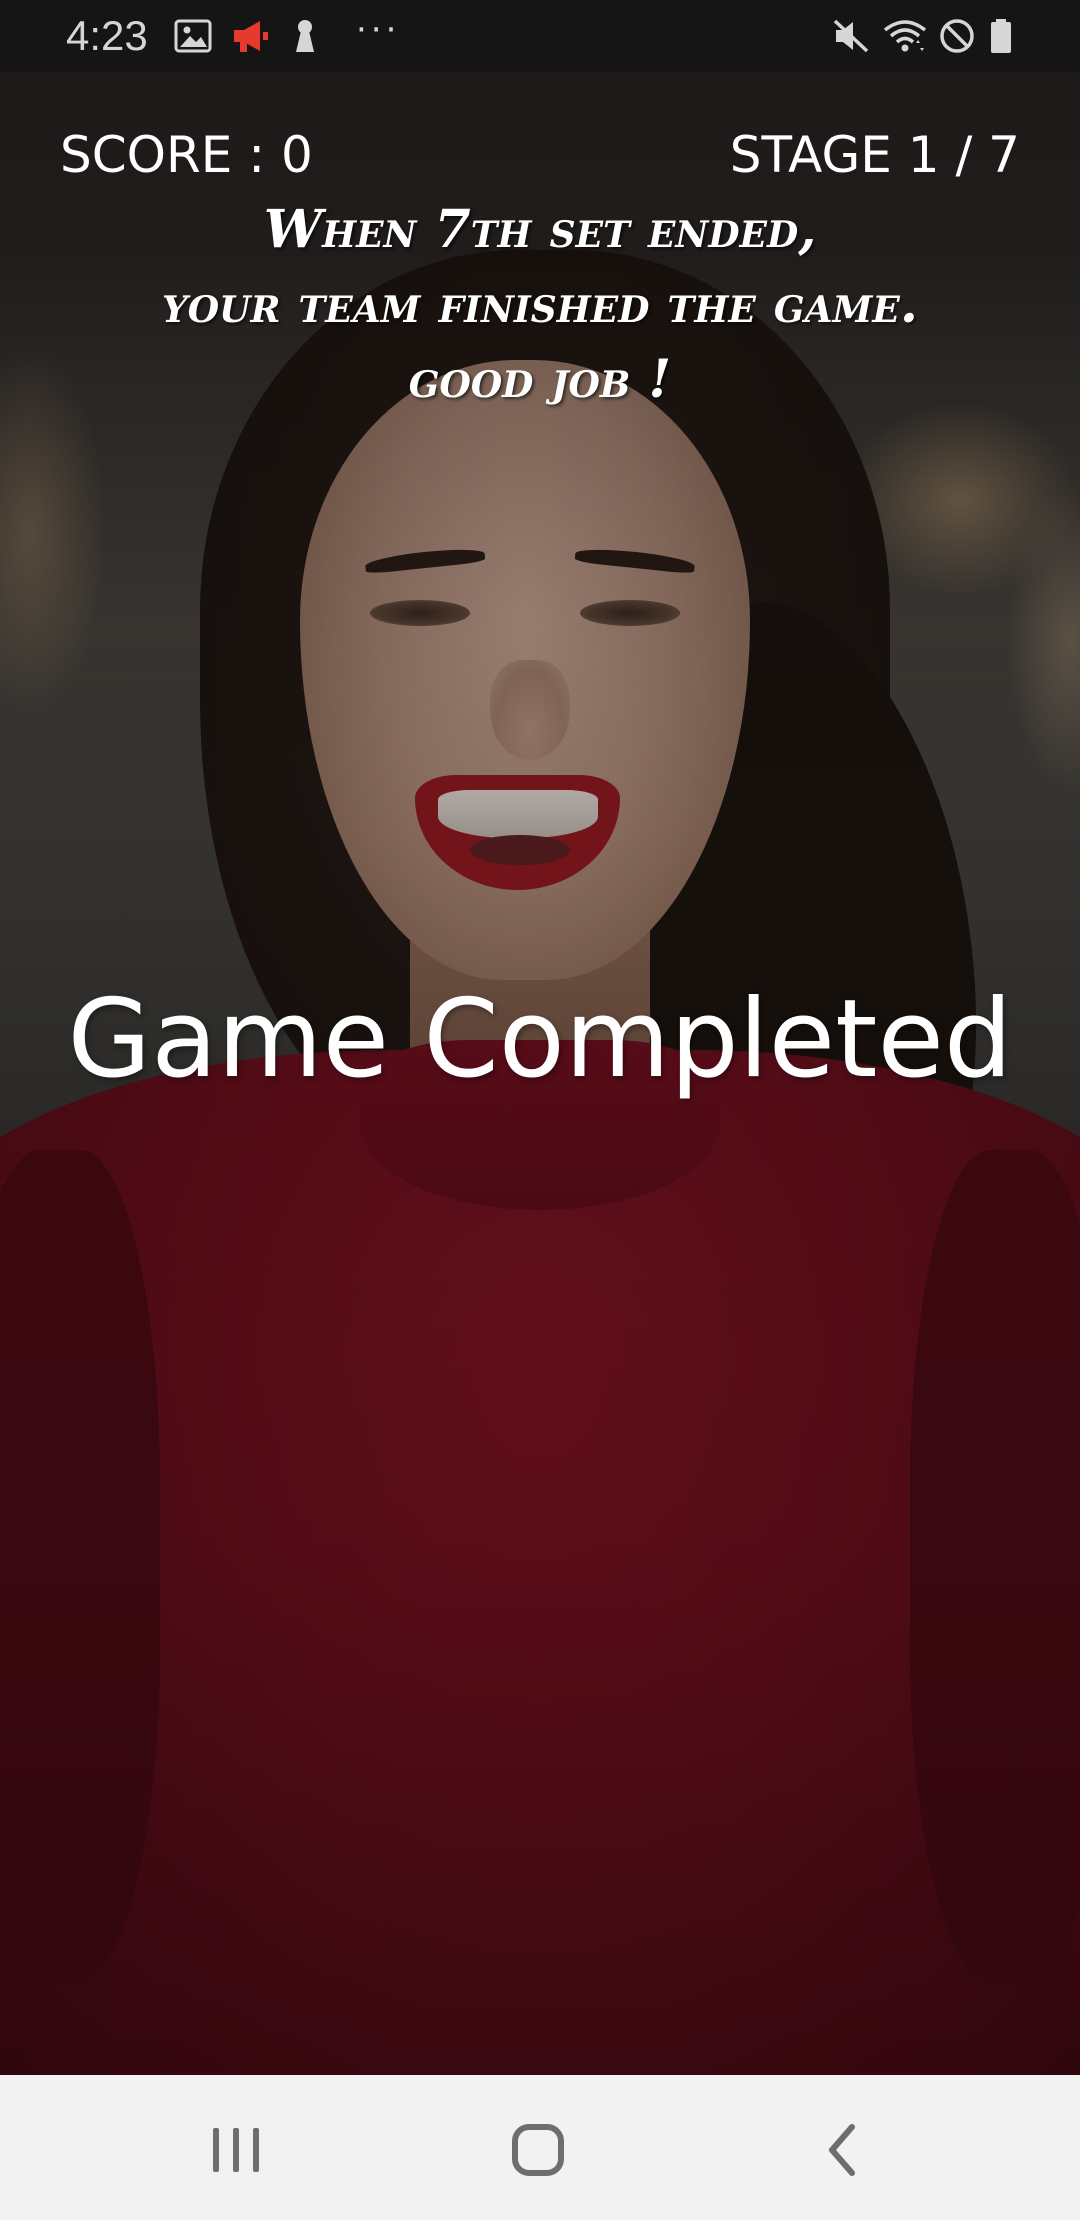 The image size is (1080, 2220). Describe the element at coordinates (540, 1039) in the screenshot. I see `game-completed-title: Game Completed` at that location.